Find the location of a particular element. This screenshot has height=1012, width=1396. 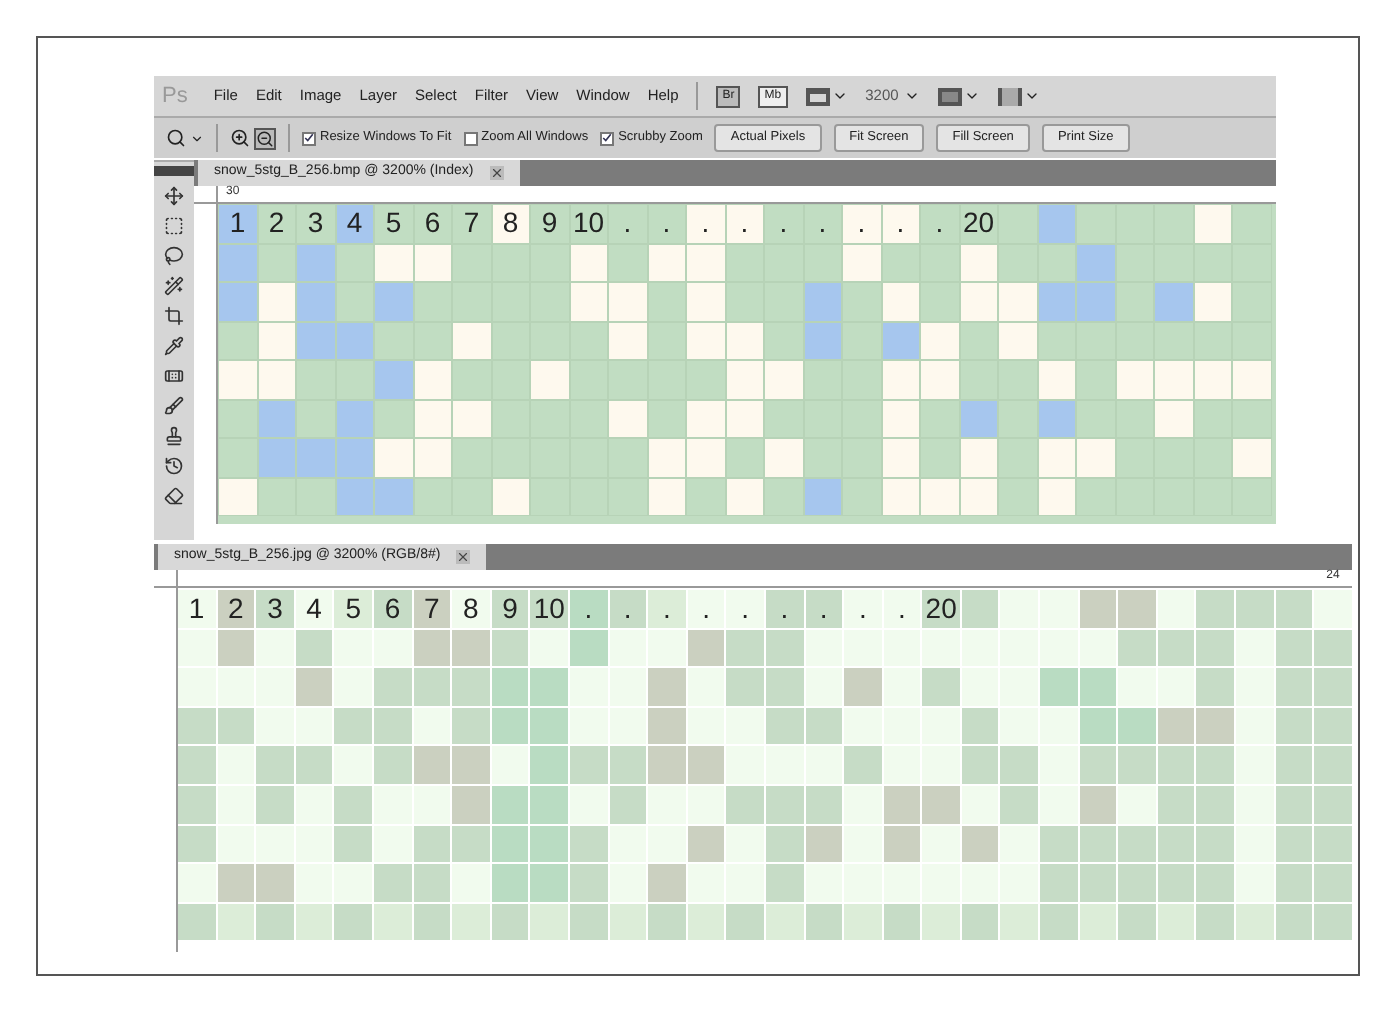

app-logo: Ps is located at coordinates (175, 96).